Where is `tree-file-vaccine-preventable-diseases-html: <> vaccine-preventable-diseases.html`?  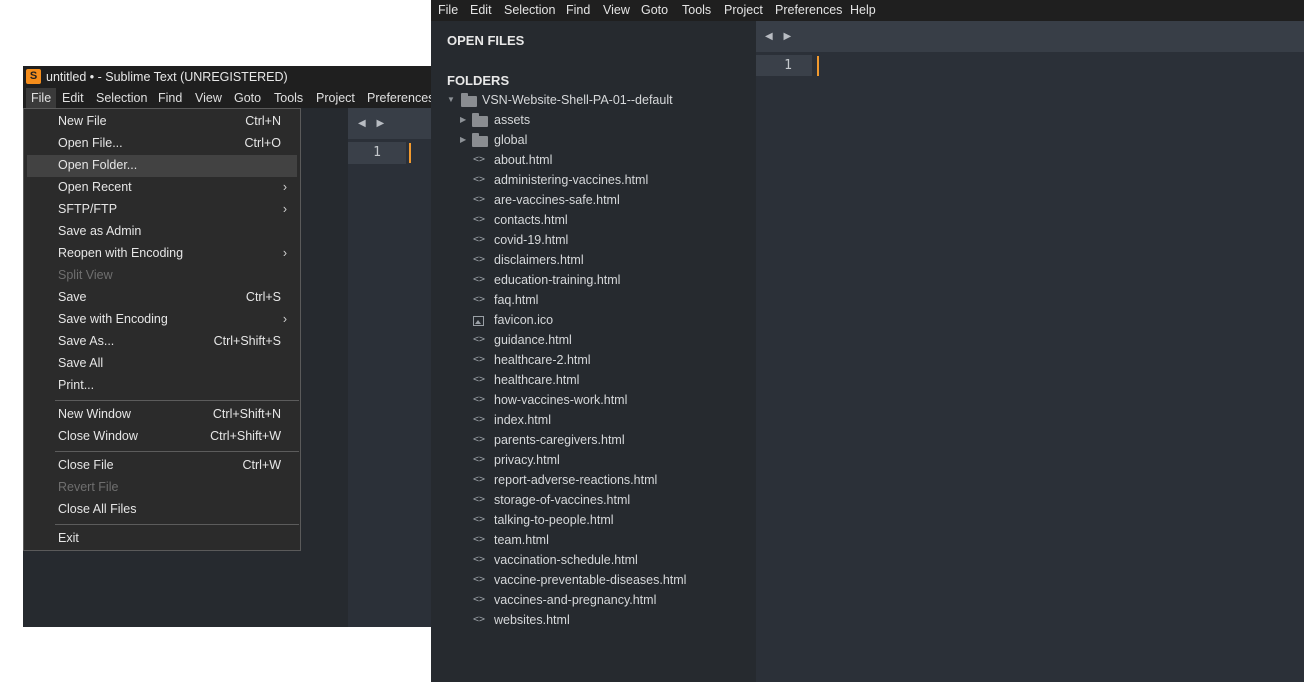
tree-file-vaccine-preventable-diseases-html: <> vaccine-preventable-diseases.html is located at coordinates (593, 581).